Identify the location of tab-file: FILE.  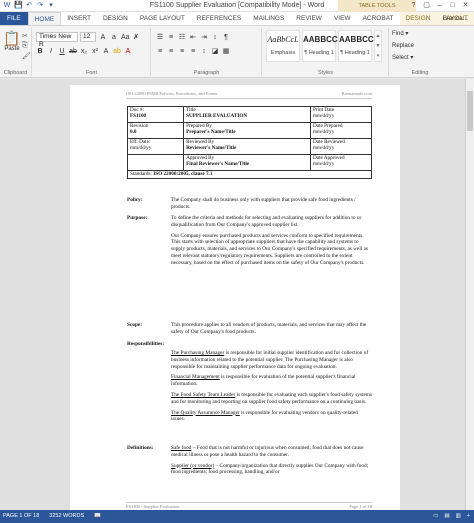
(14, 18).